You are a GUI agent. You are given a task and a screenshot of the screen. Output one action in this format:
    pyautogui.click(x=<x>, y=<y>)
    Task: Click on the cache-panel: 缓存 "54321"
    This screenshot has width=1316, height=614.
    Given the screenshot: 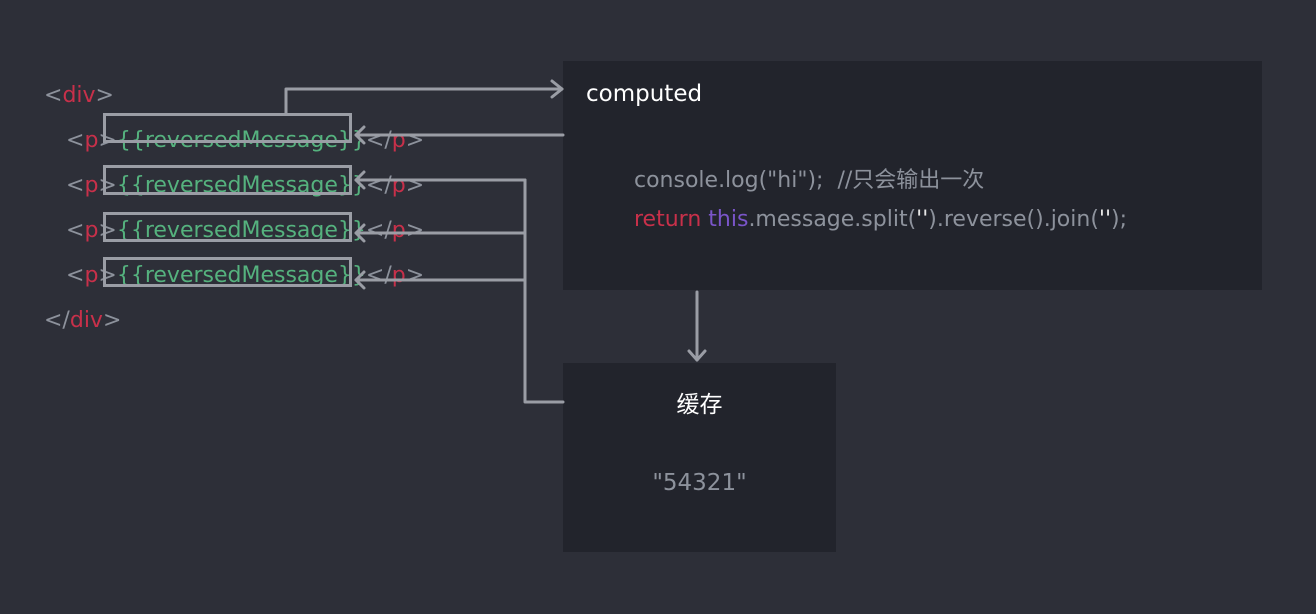 What is the action you would take?
    pyautogui.click(x=699, y=457)
    